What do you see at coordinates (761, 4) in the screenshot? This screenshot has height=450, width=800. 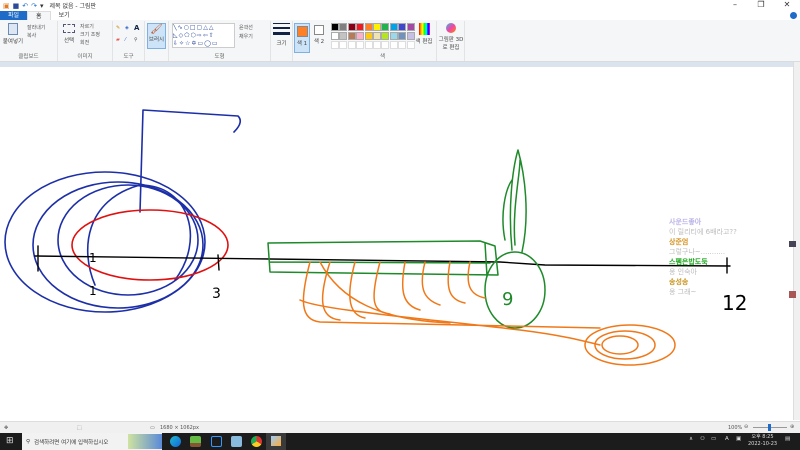 I see `maximize-button: ❐` at bounding box center [761, 4].